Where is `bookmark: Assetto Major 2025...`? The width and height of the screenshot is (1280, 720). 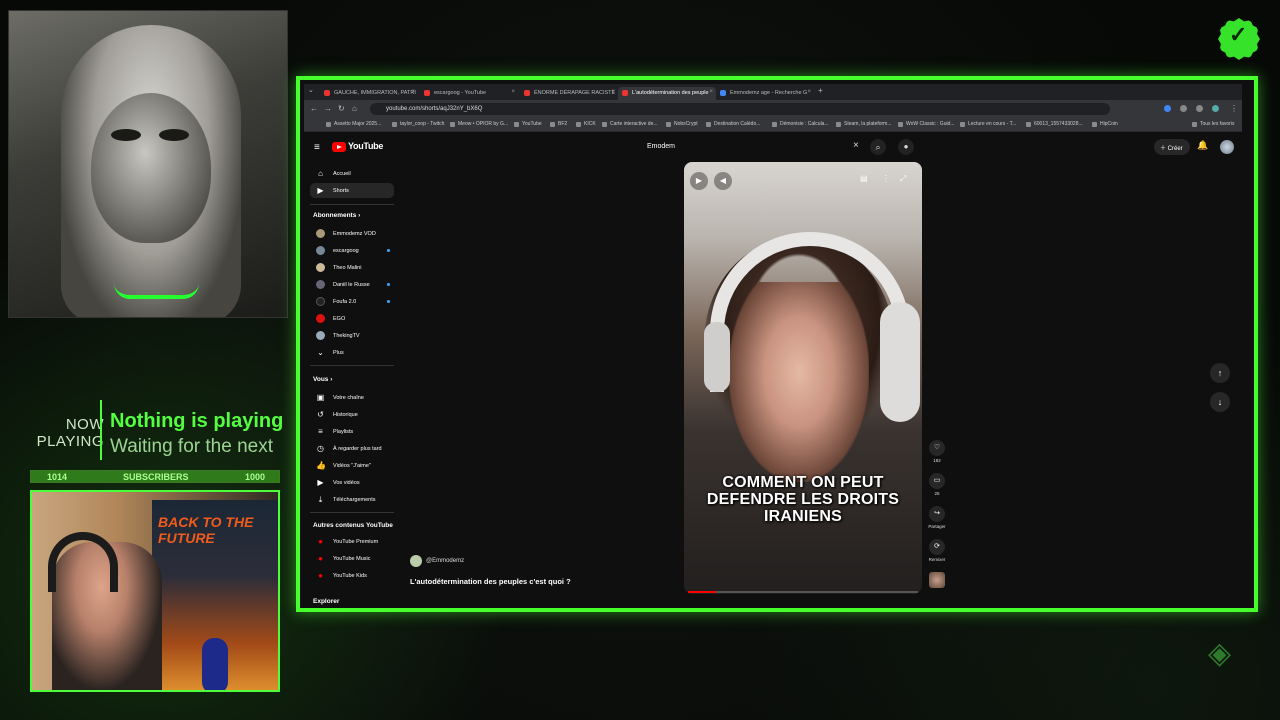
bookmark: Assetto Major 2025... is located at coordinates (353, 124).